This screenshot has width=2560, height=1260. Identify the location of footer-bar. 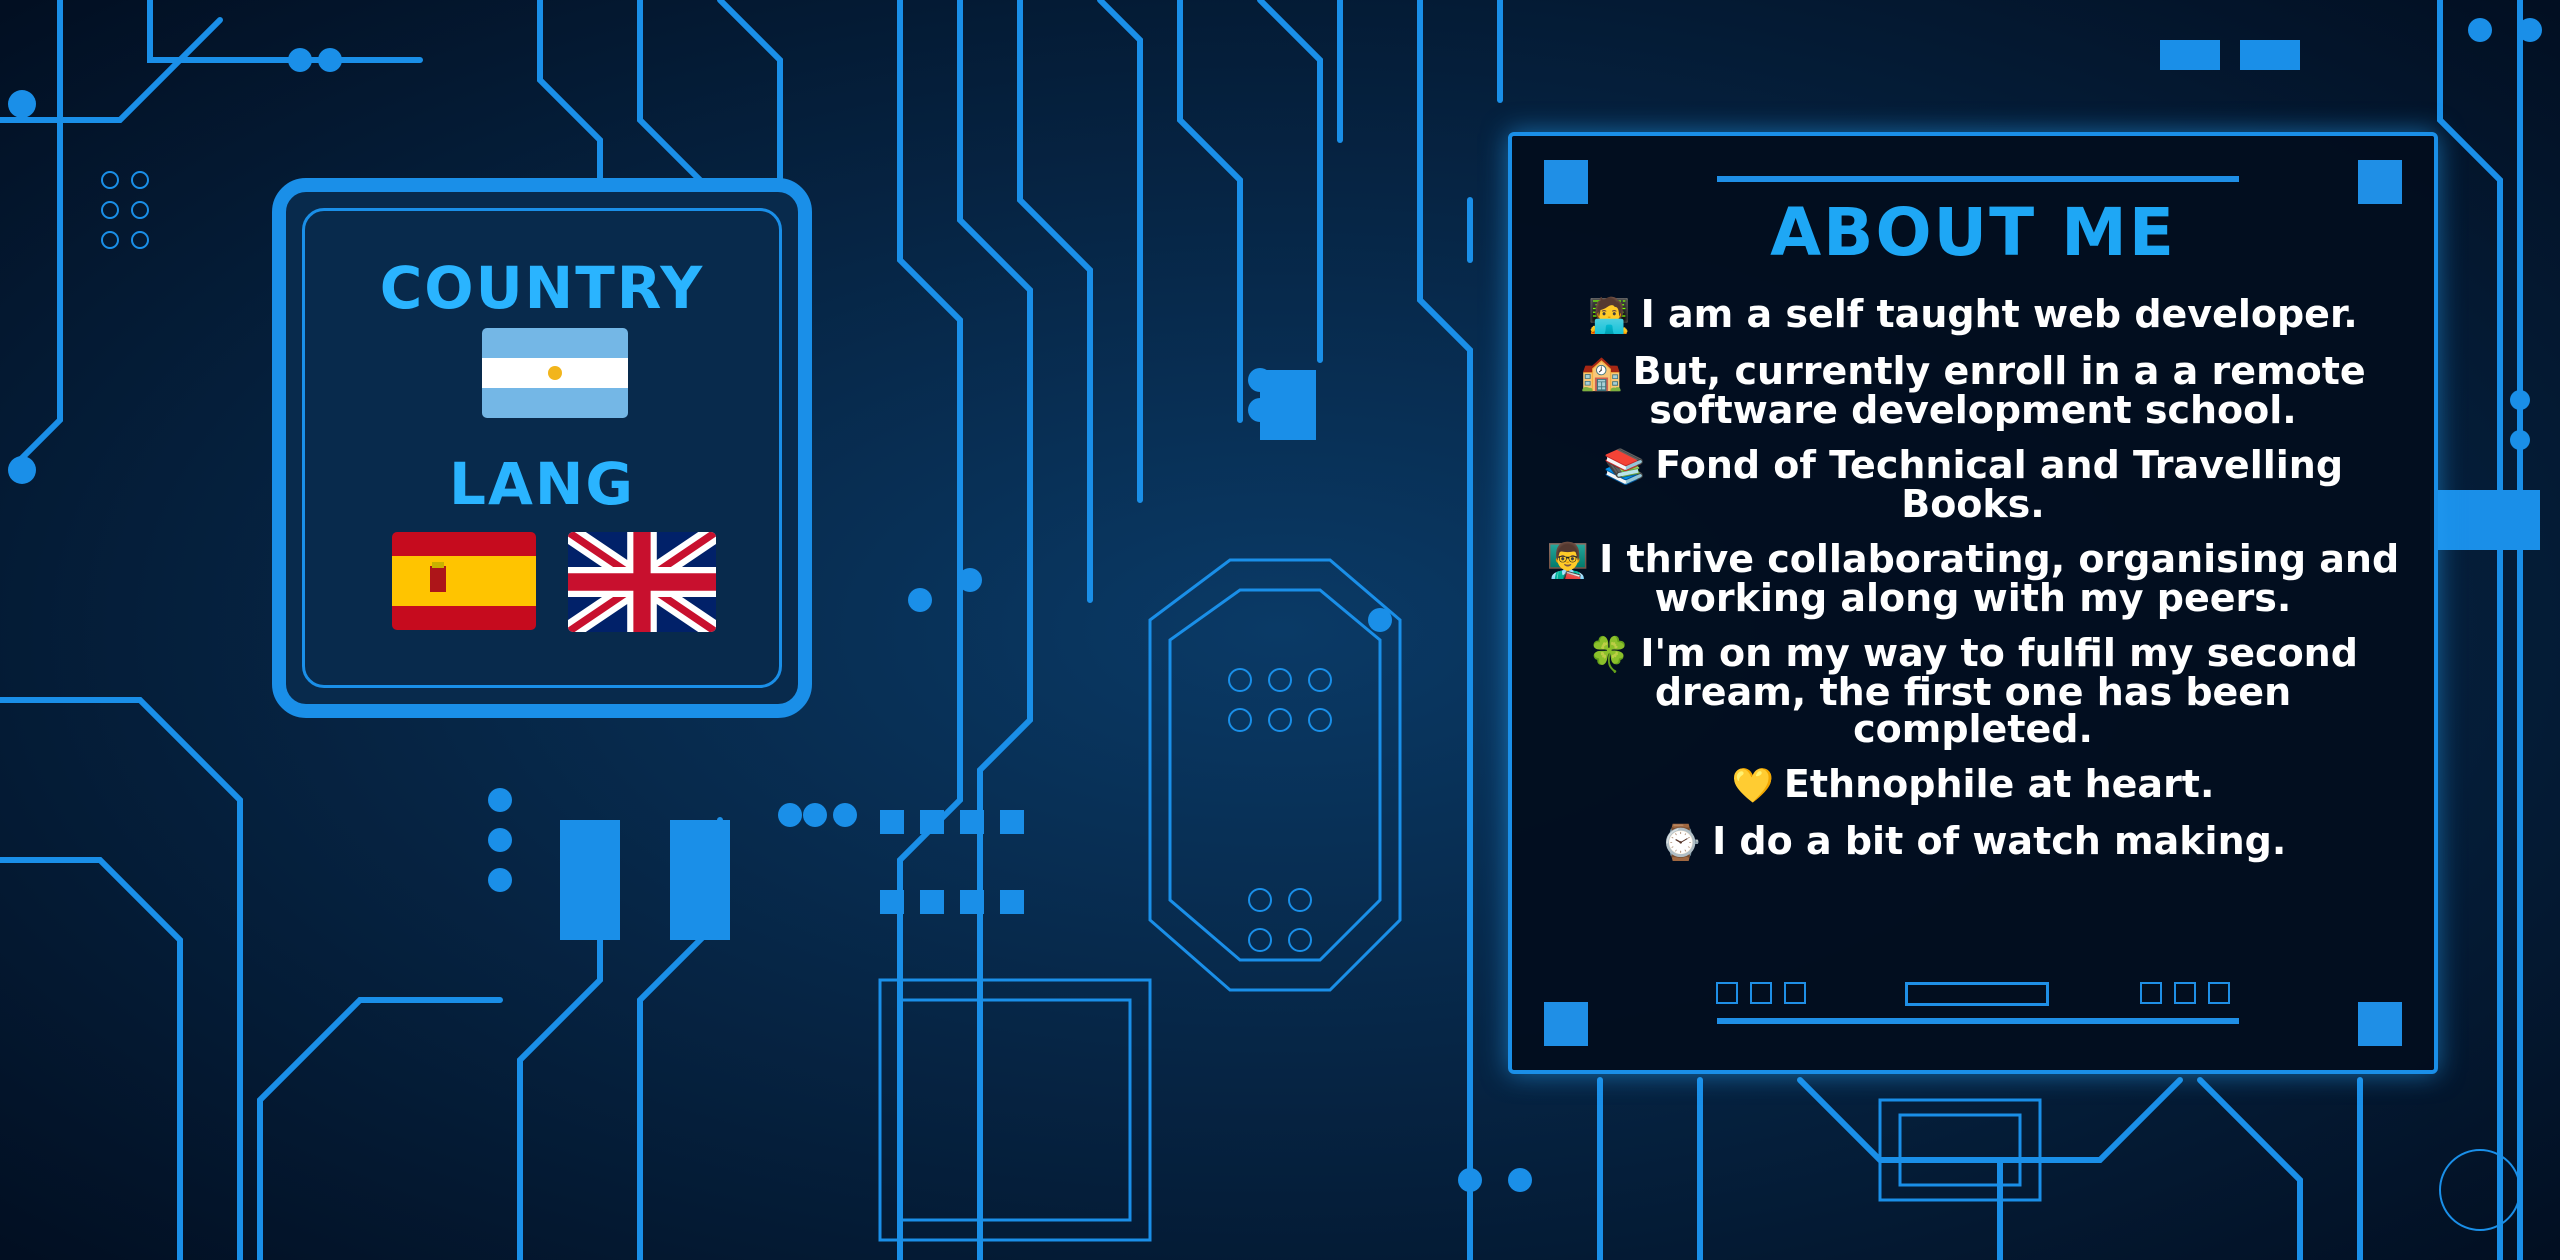
(1977, 994).